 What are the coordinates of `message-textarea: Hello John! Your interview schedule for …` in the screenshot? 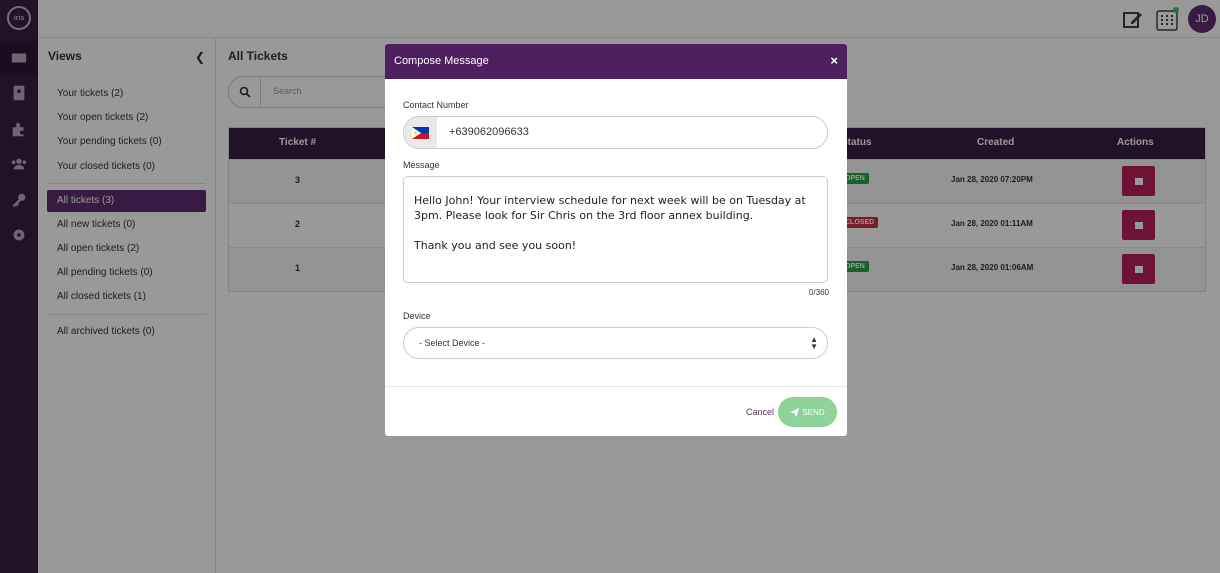 It's located at (615, 229).